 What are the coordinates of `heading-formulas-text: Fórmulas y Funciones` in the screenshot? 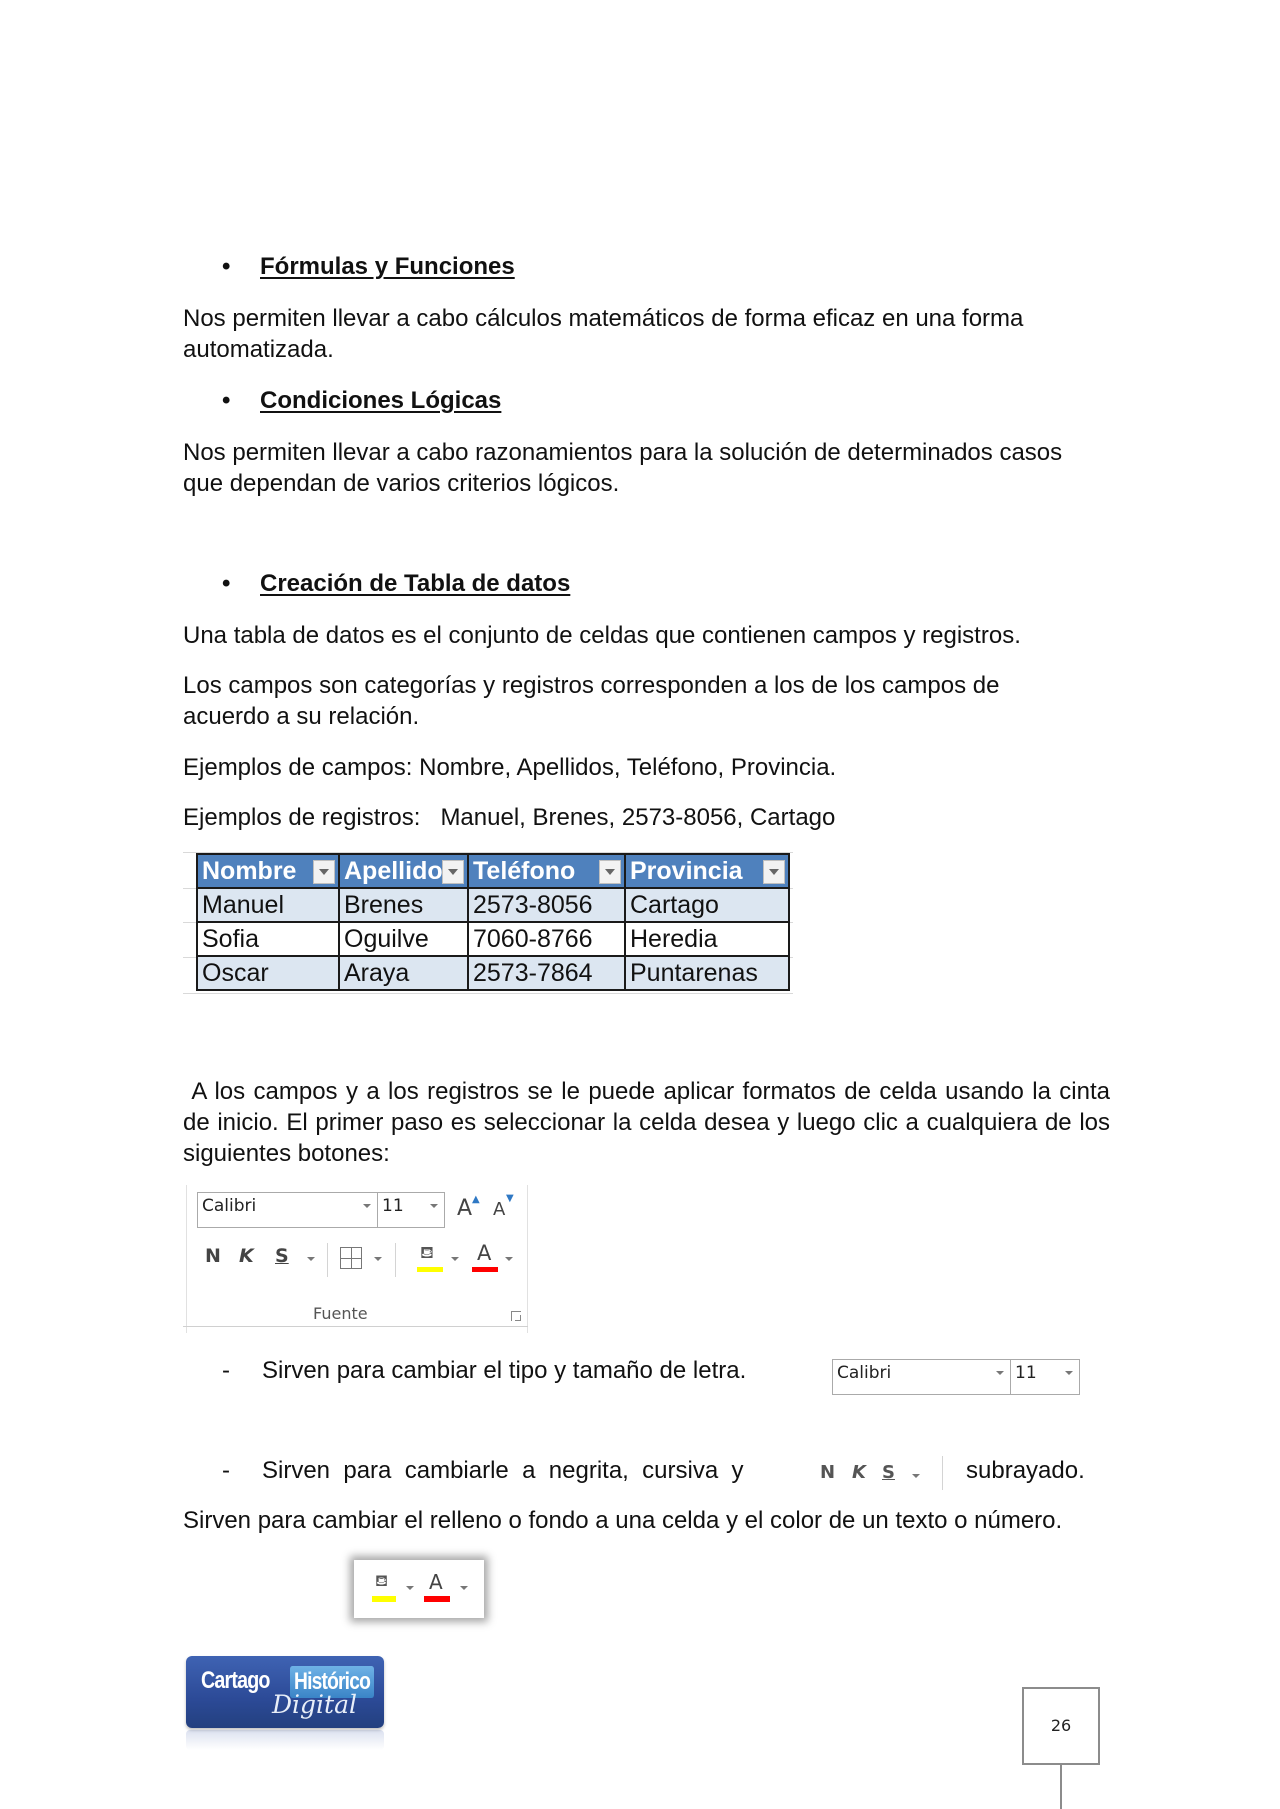 It's located at (387, 266).